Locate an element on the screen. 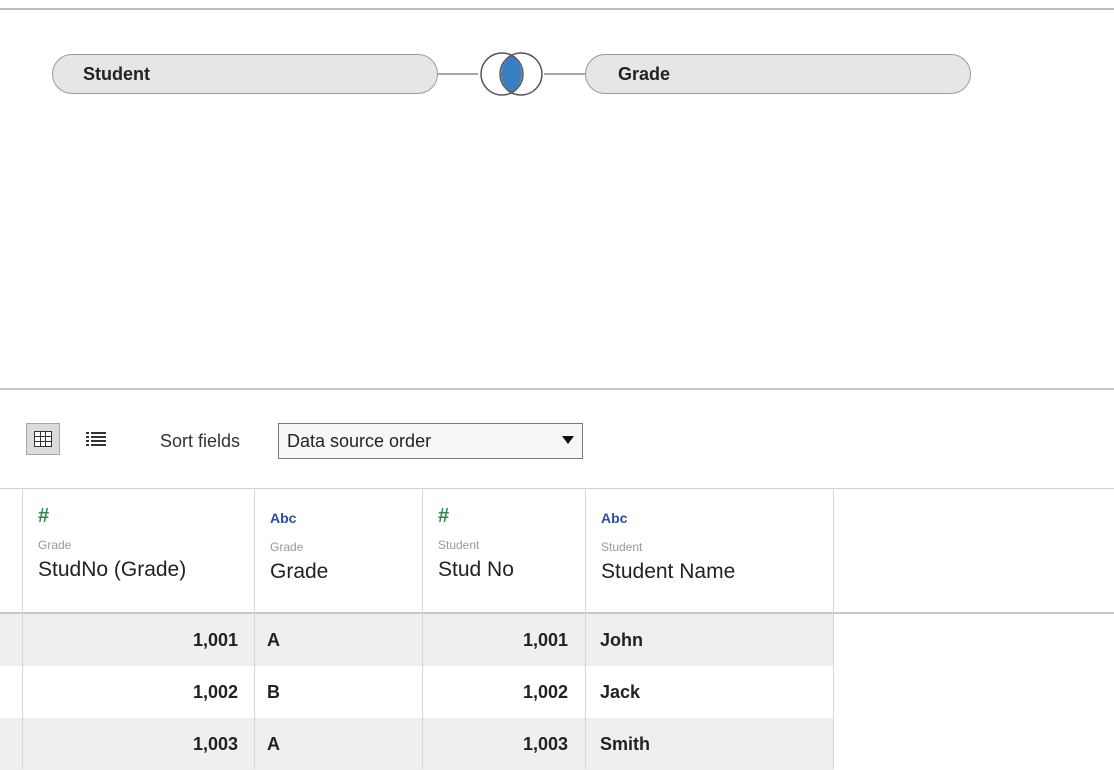 This screenshot has height=770, width=1114. grid-view-button is located at coordinates (43, 439).